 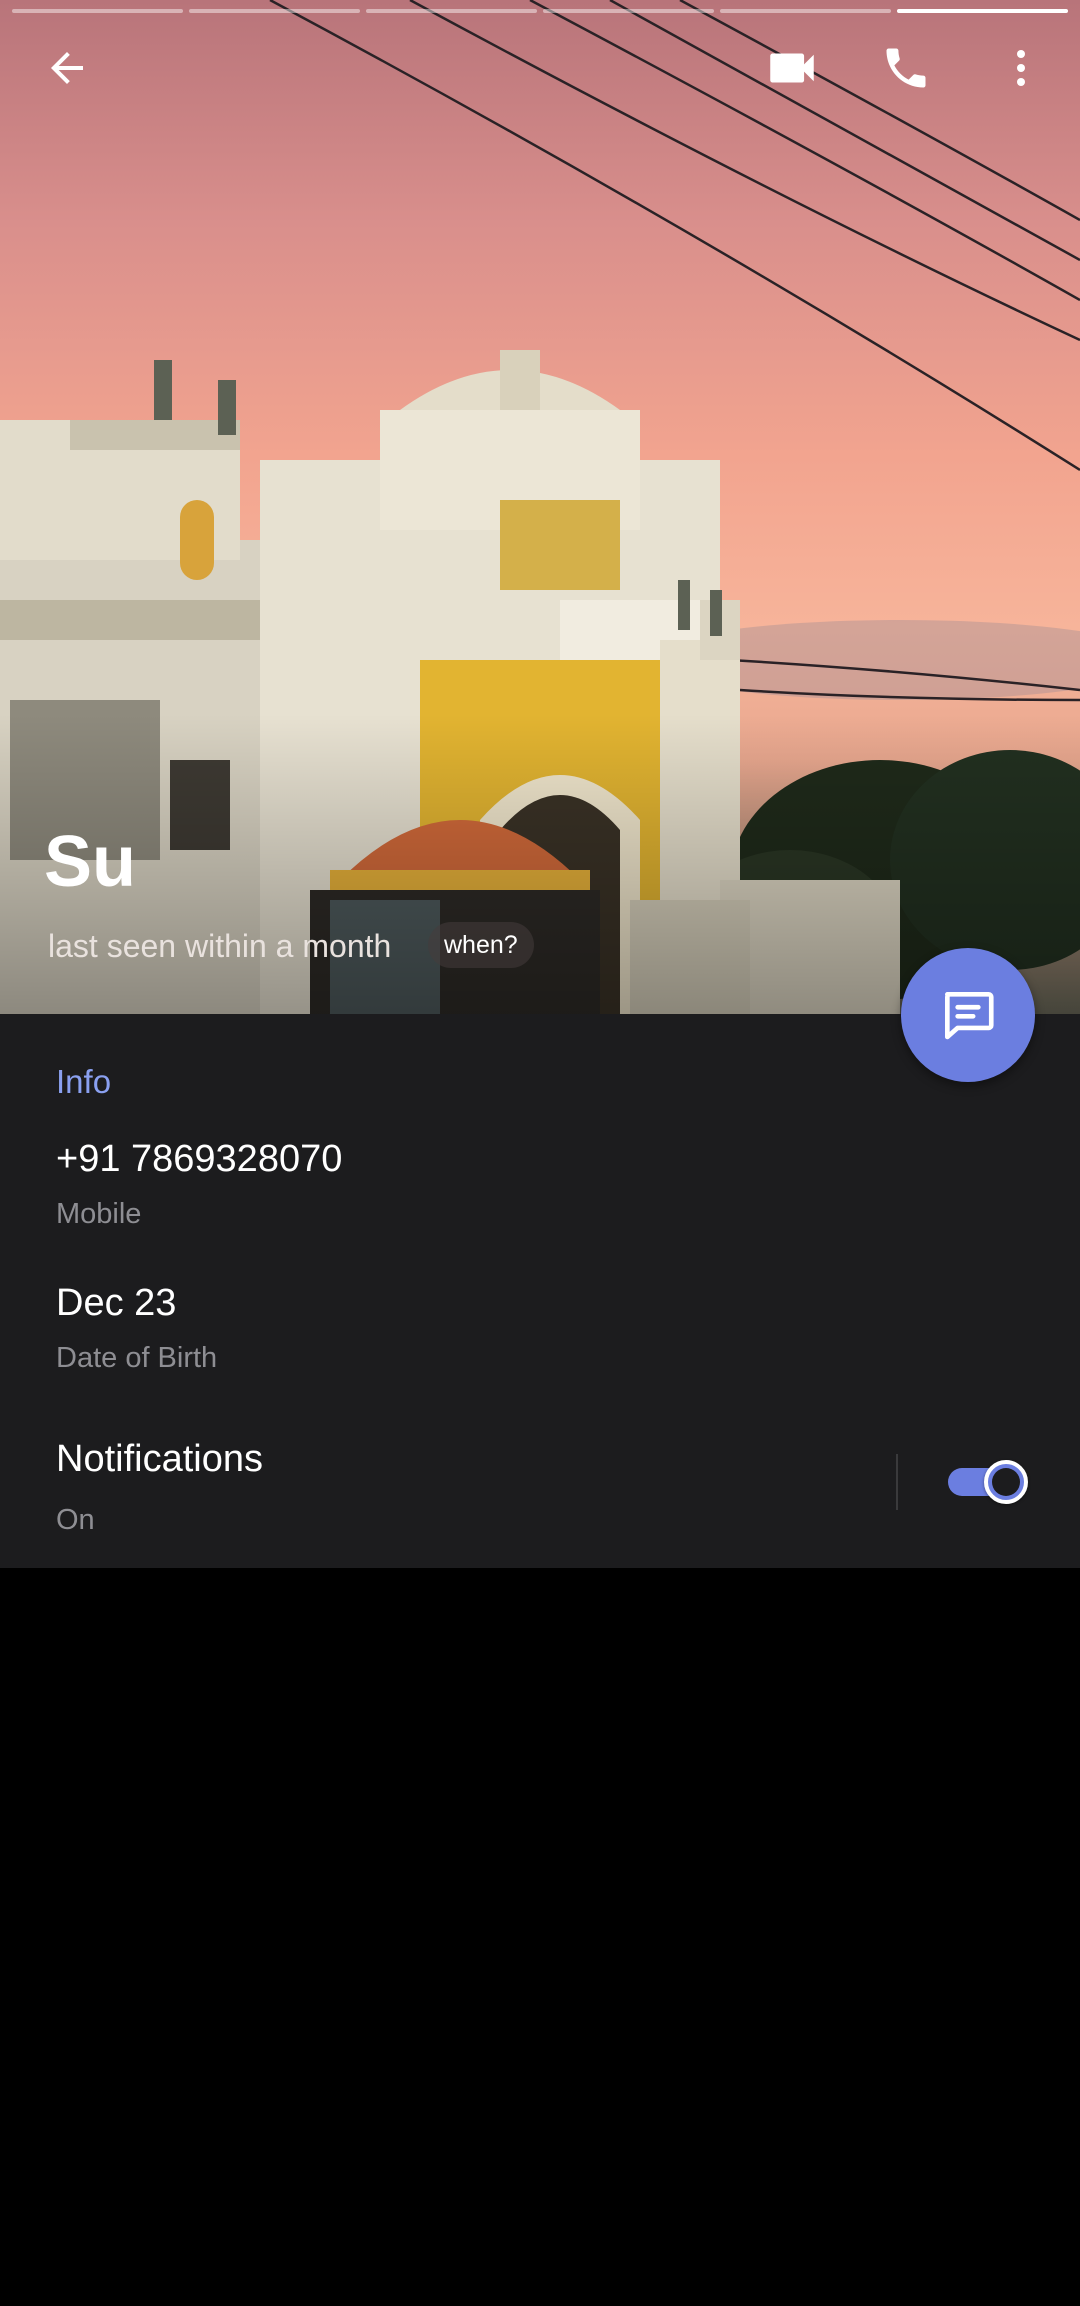 I want to click on arrow-left-icon, so click(x=67, y=68).